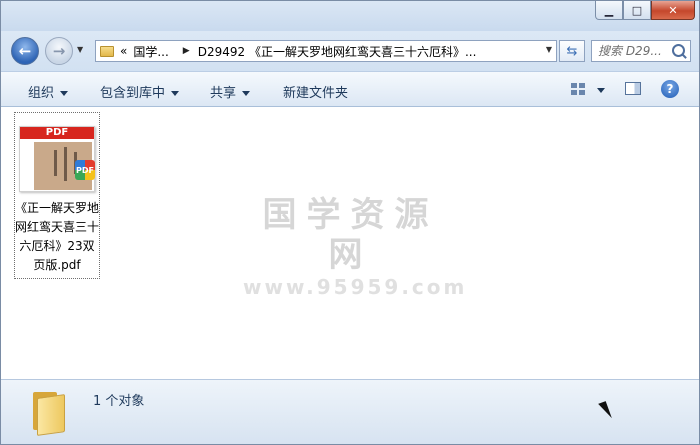  Describe the element at coordinates (80, 49) in the screenshot. I see `recent-pages-dropdown: ▼` at that location.